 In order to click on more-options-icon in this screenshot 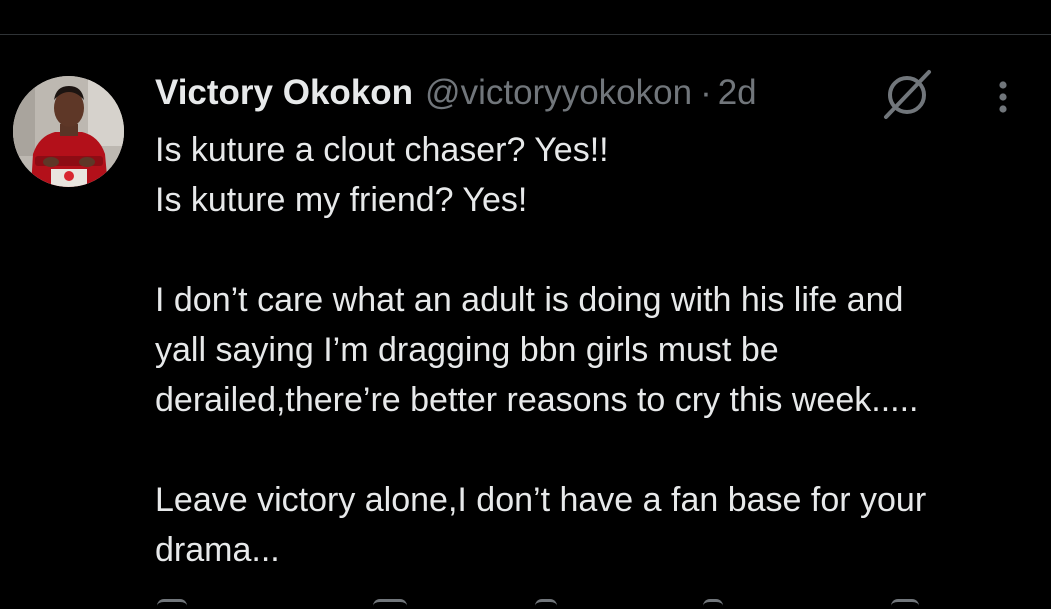, I will do `click(1003, 97)`.